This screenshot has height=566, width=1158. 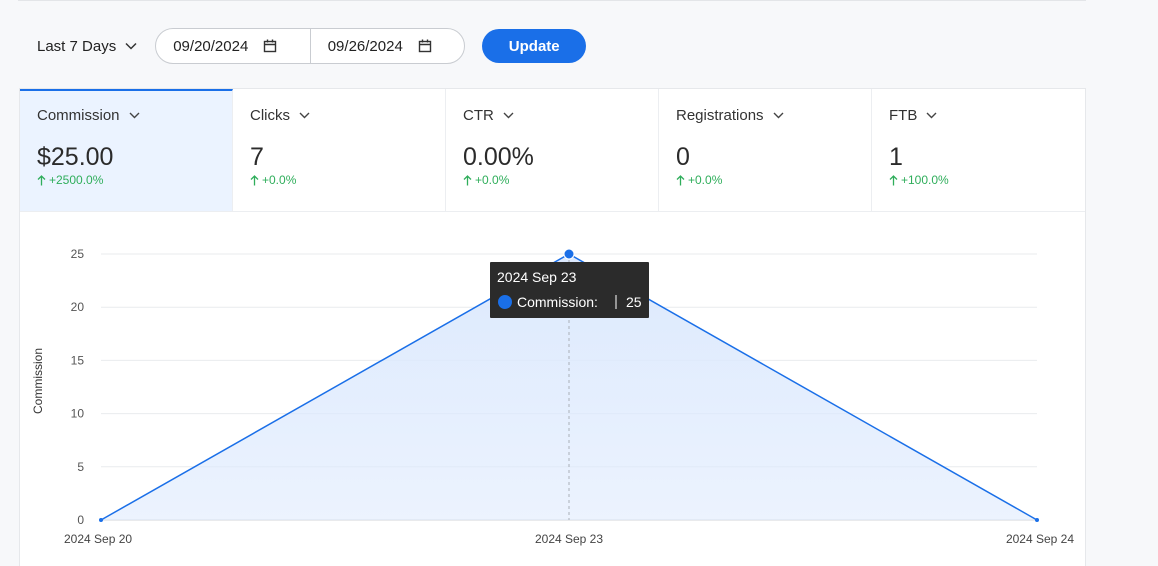 What do you see at coordinates (925, 180) in the screenshot?
I see `metric-delta: +100.0%` at bounding box center [925, 180].